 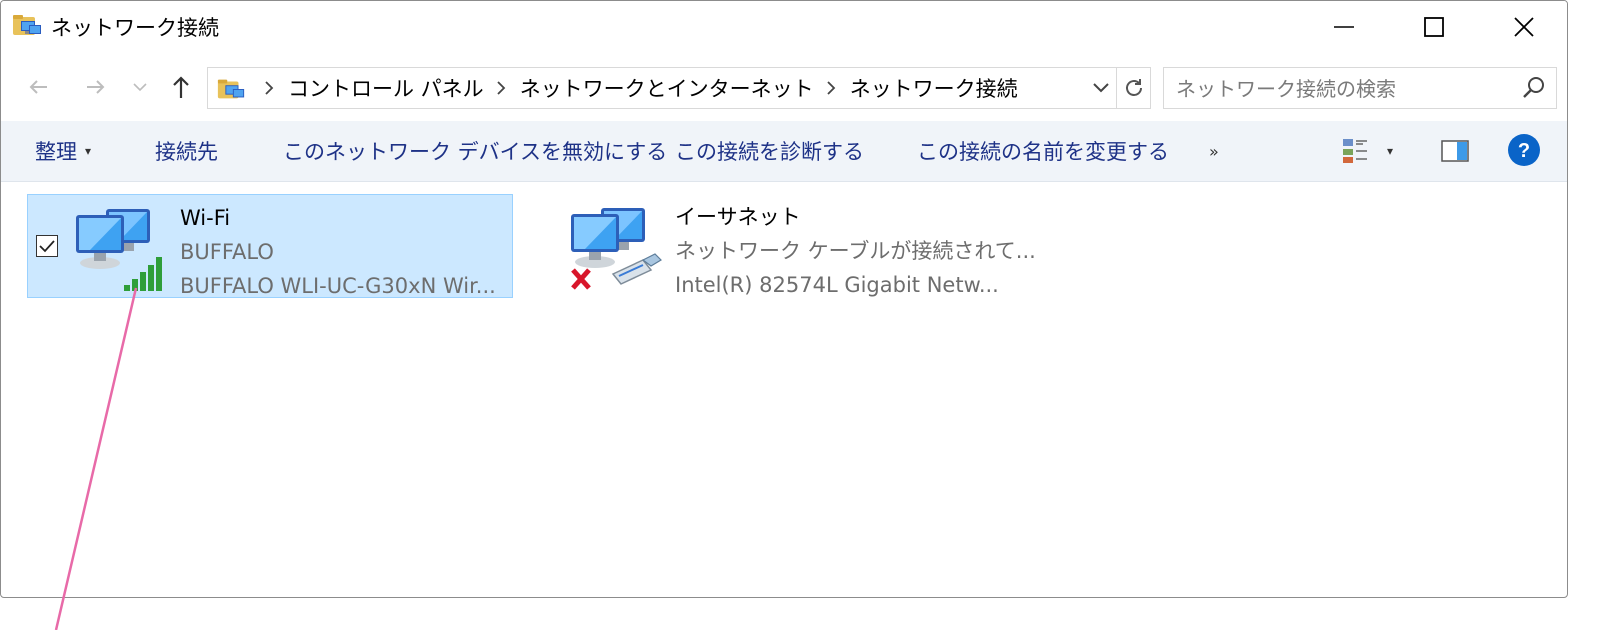 I want to click on disable-device-label: このネットワーク デバイスを無効にする, so click(x=475, y=152).